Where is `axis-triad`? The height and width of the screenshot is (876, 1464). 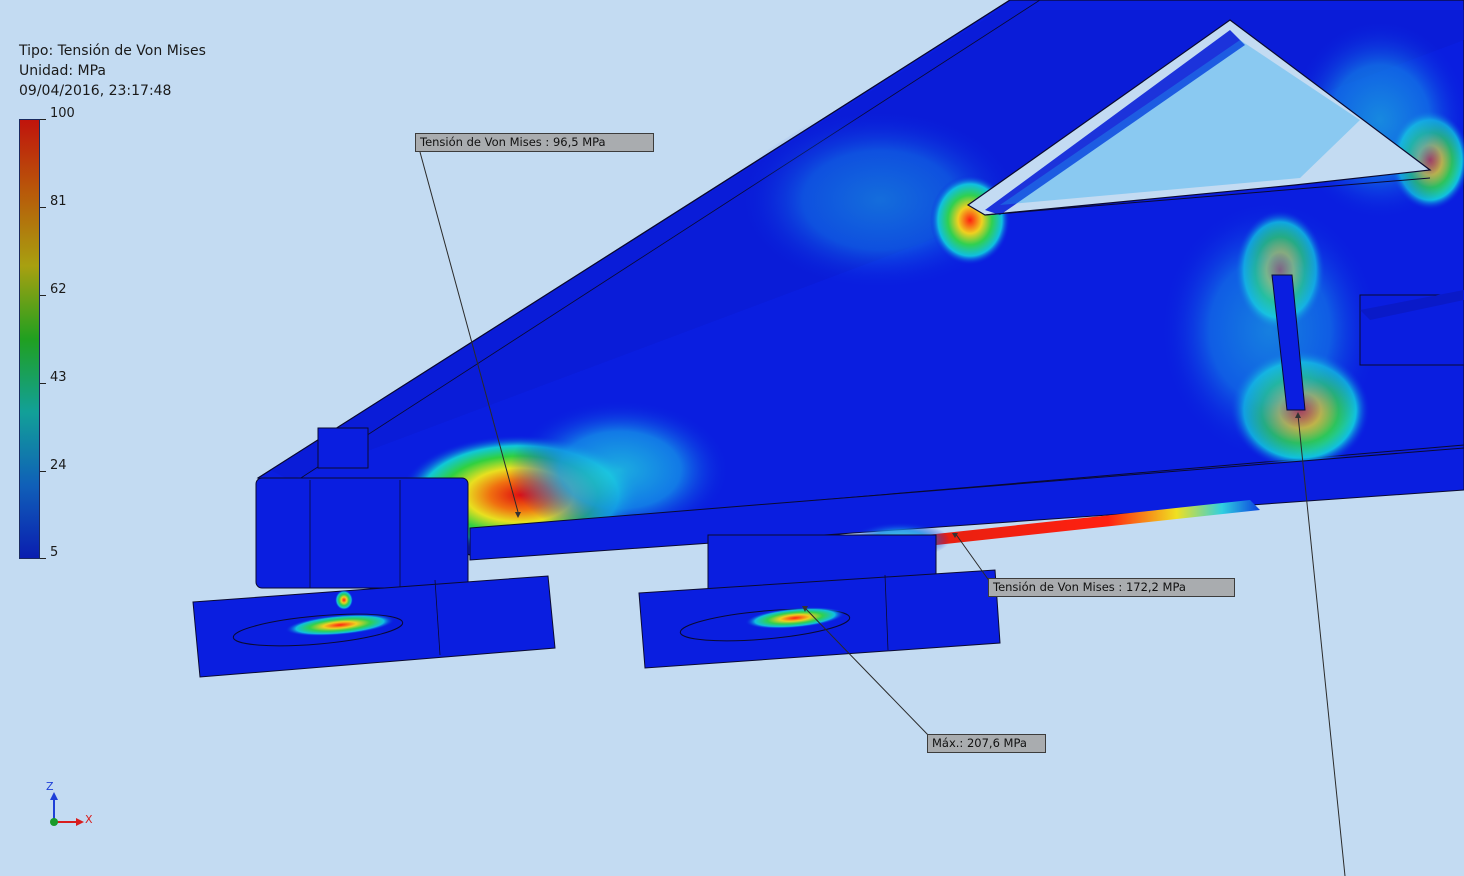 axis-triad is located at coordinates (67, 809).